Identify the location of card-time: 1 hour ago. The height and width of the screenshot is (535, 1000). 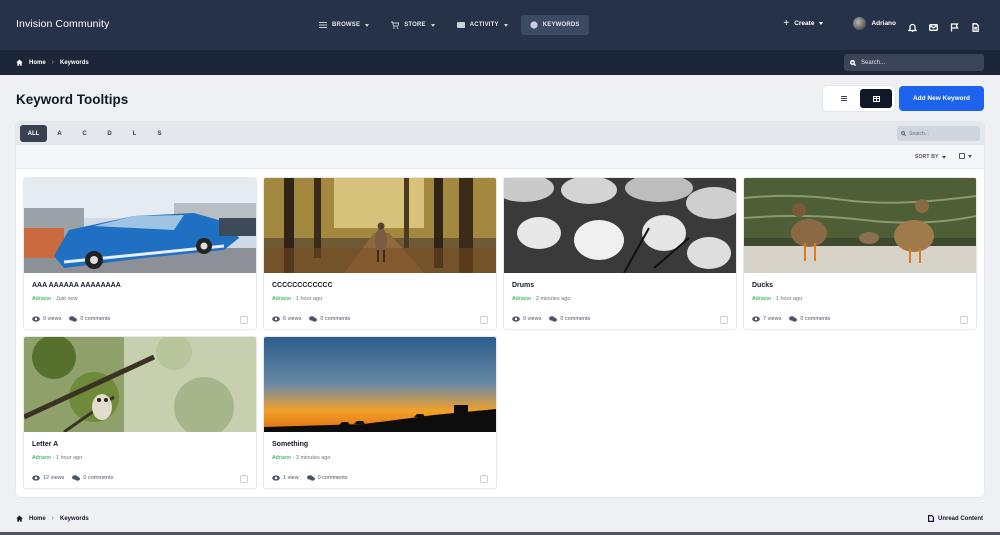
(789, 299).